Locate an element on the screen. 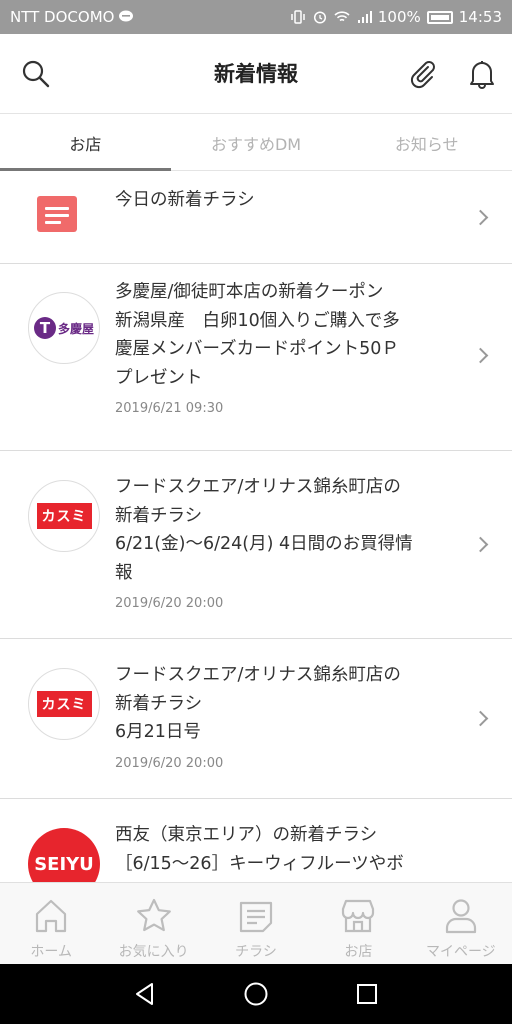 The image size is (512, 1024). store-logo: SEIYU is located at coordinates (64, 855).